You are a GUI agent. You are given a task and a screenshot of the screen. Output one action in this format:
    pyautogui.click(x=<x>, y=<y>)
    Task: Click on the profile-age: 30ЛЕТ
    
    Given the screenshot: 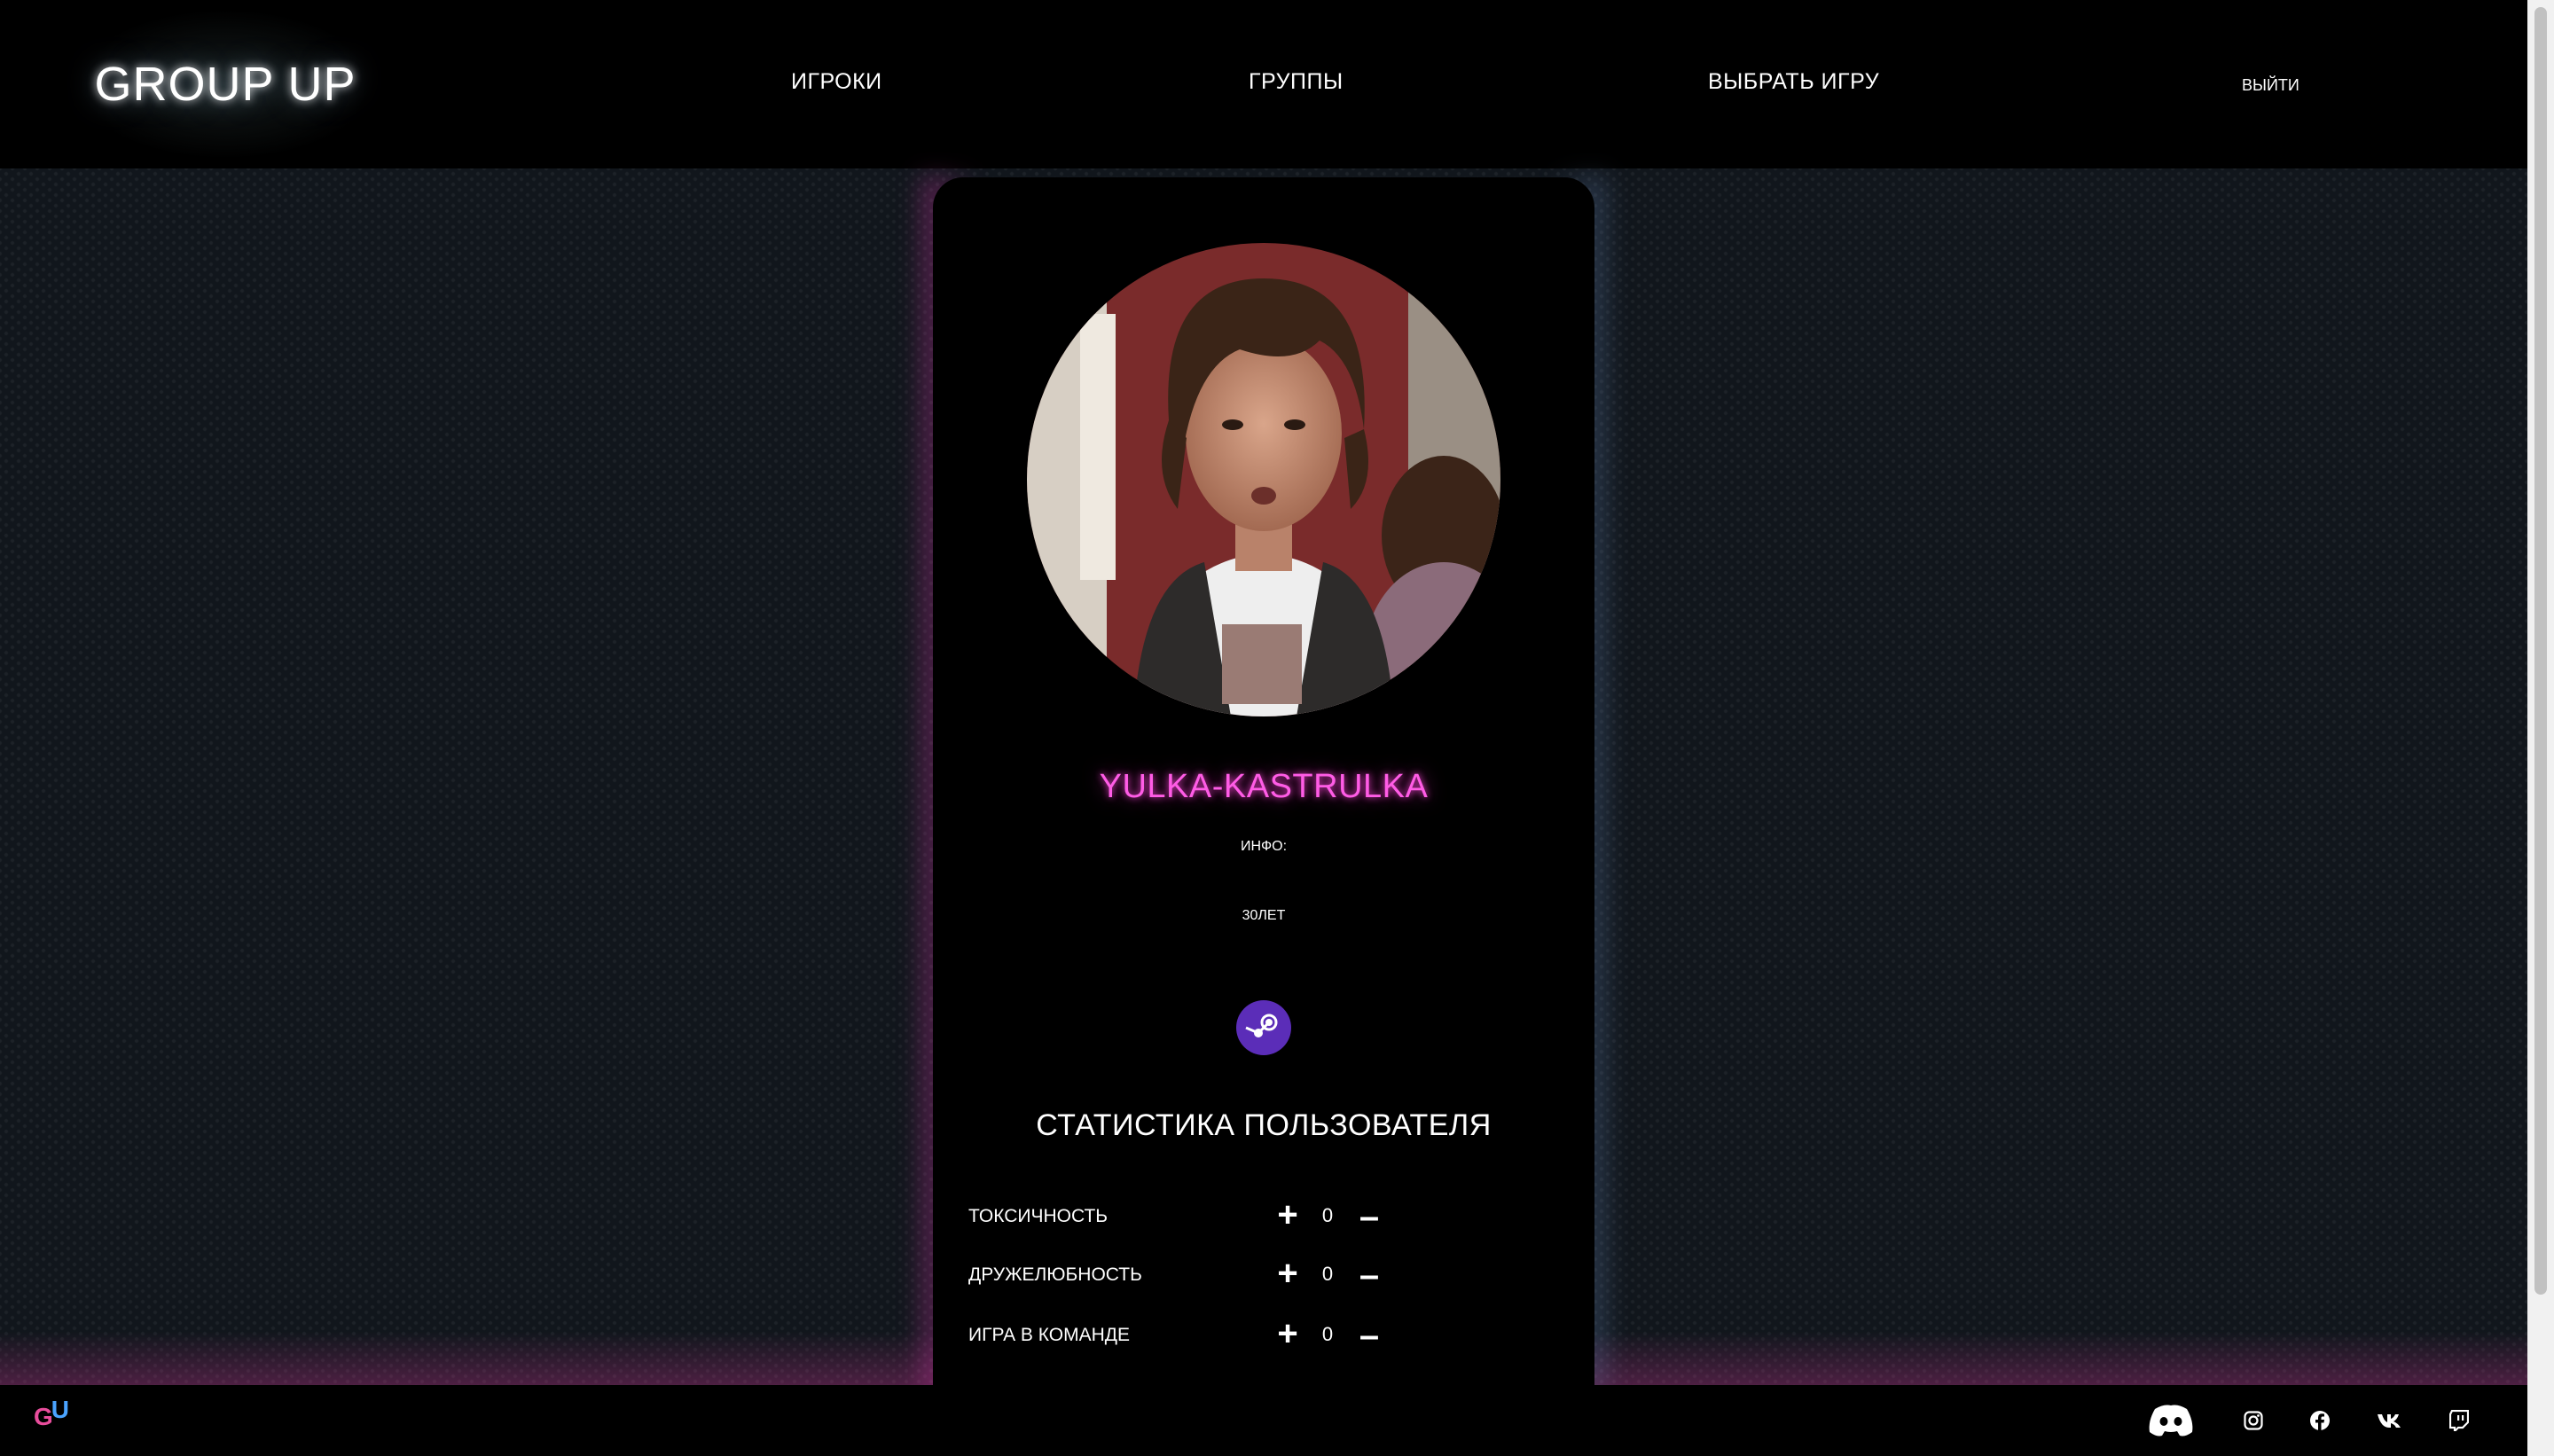 What is the action you would take?
    pyautogui.click(x=1264, y=915)
    